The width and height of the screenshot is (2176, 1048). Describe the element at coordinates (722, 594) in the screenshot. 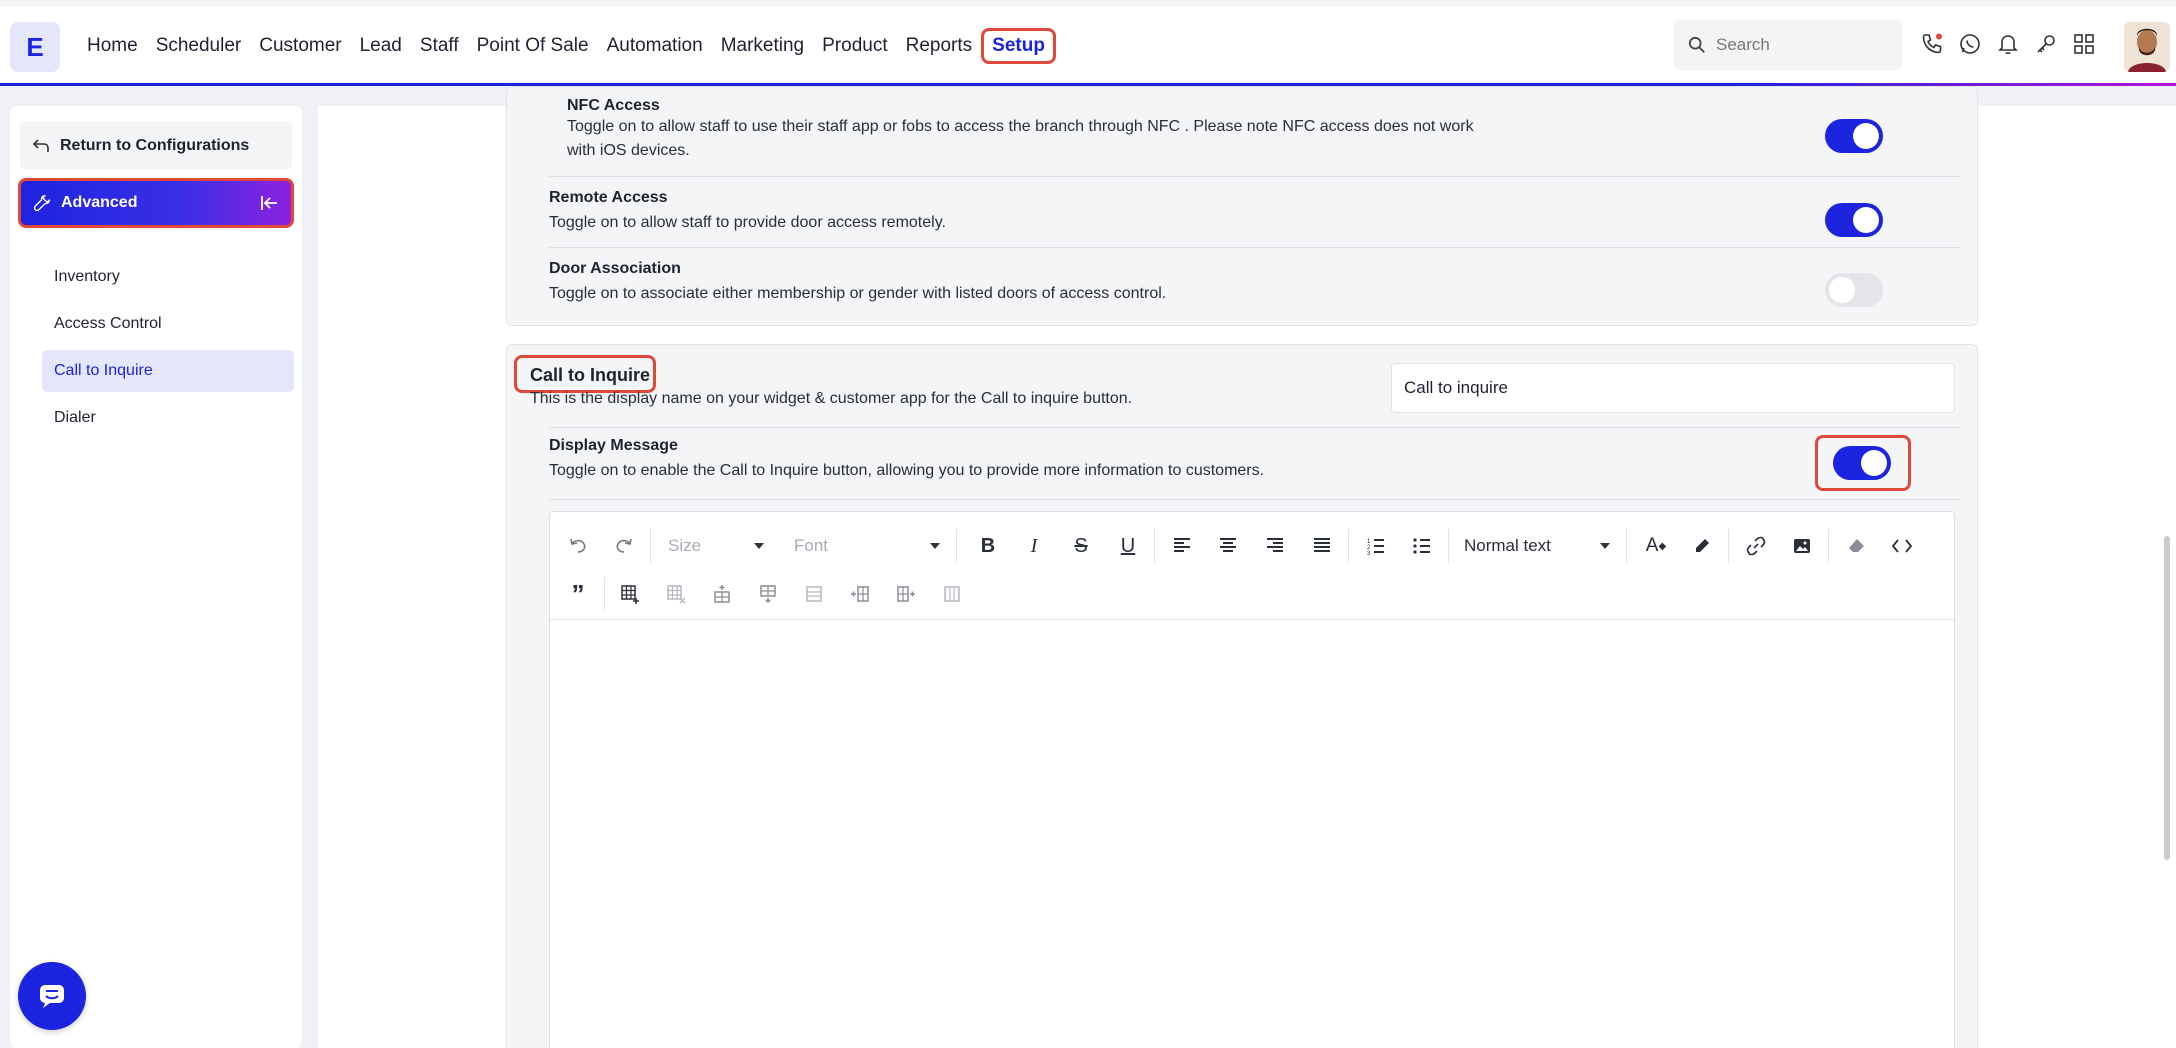

I see `insert-row-above-icon` at that location.